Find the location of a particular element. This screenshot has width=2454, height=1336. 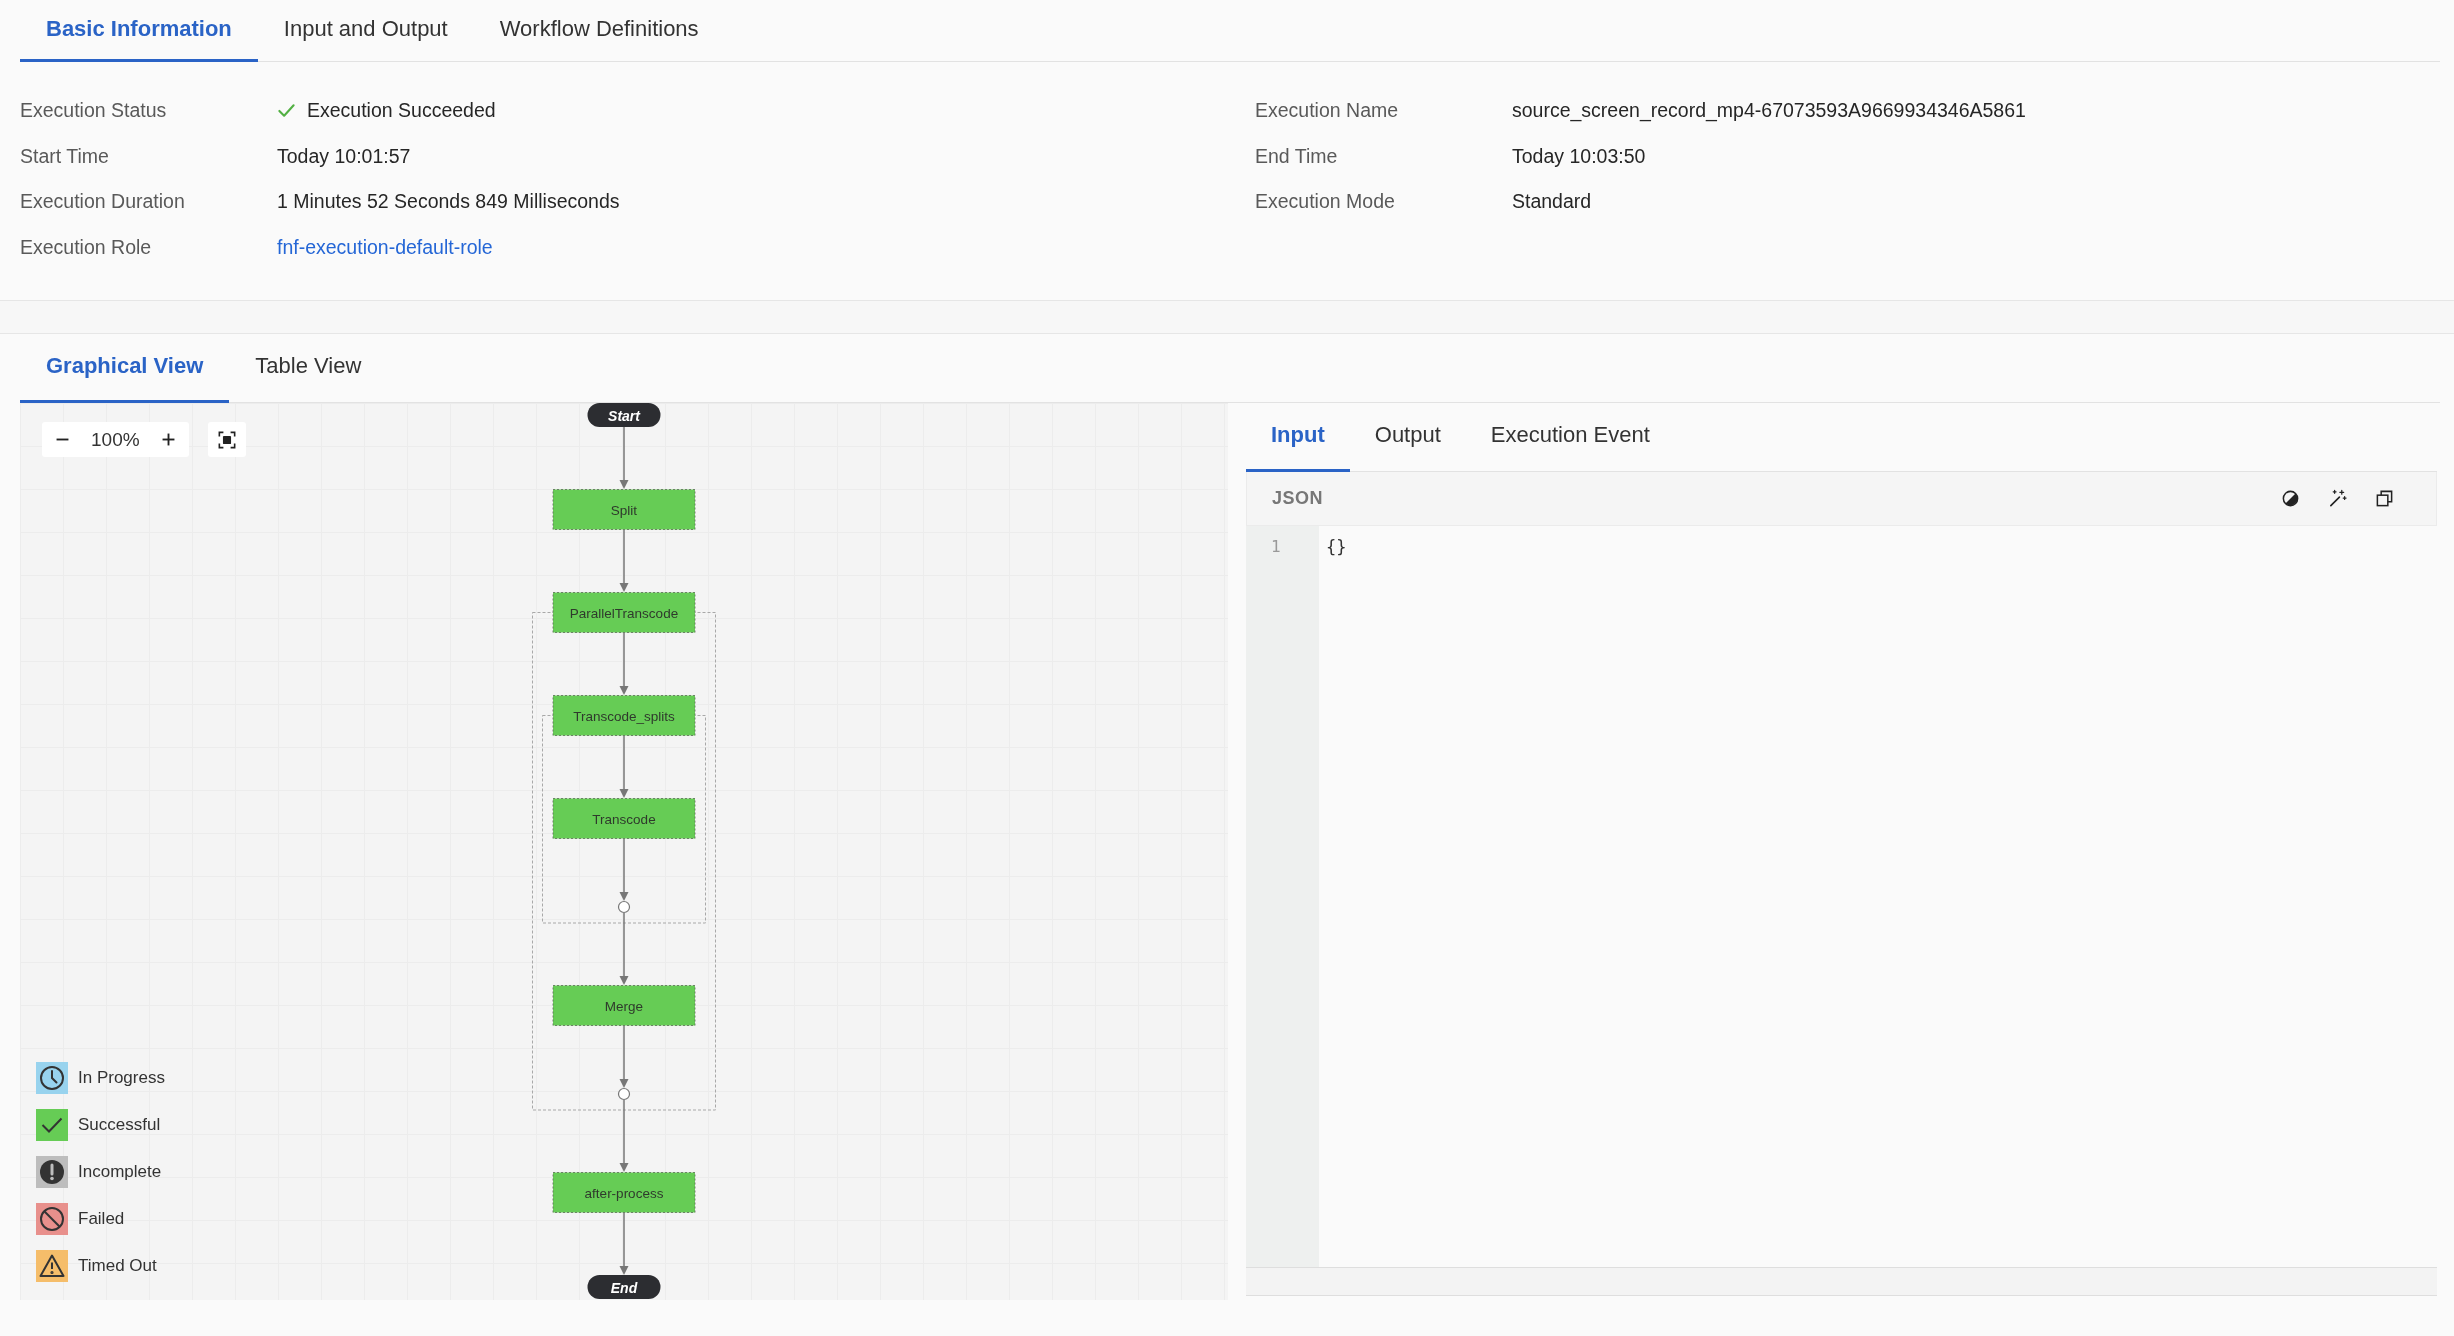

workflow-node: after-process is located at coordinates (624, 1192).